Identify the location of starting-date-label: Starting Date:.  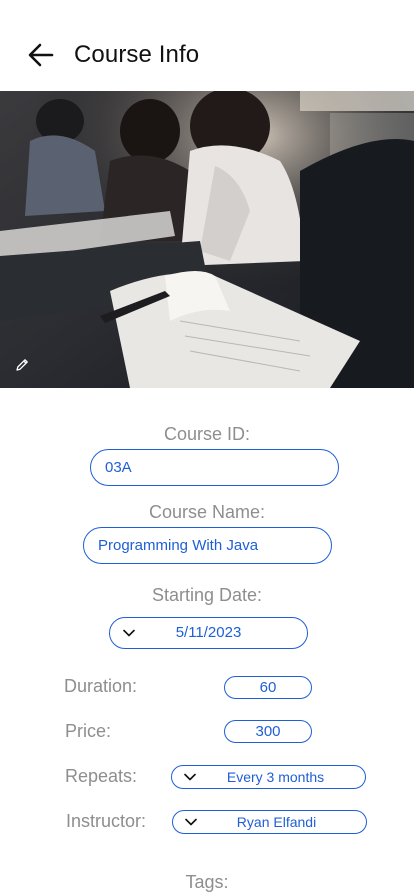
(207, 595).